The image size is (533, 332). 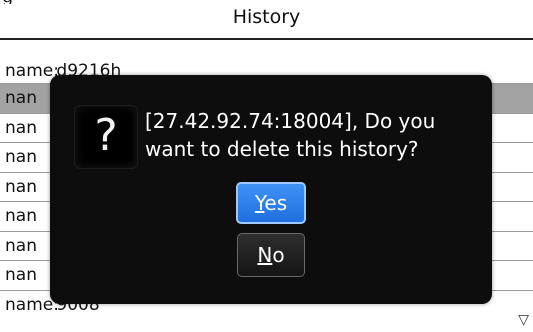 What do you see at coordinates (266, 17) in the screenshot?
I see `page-title: History` at bounding box center [266, 17].